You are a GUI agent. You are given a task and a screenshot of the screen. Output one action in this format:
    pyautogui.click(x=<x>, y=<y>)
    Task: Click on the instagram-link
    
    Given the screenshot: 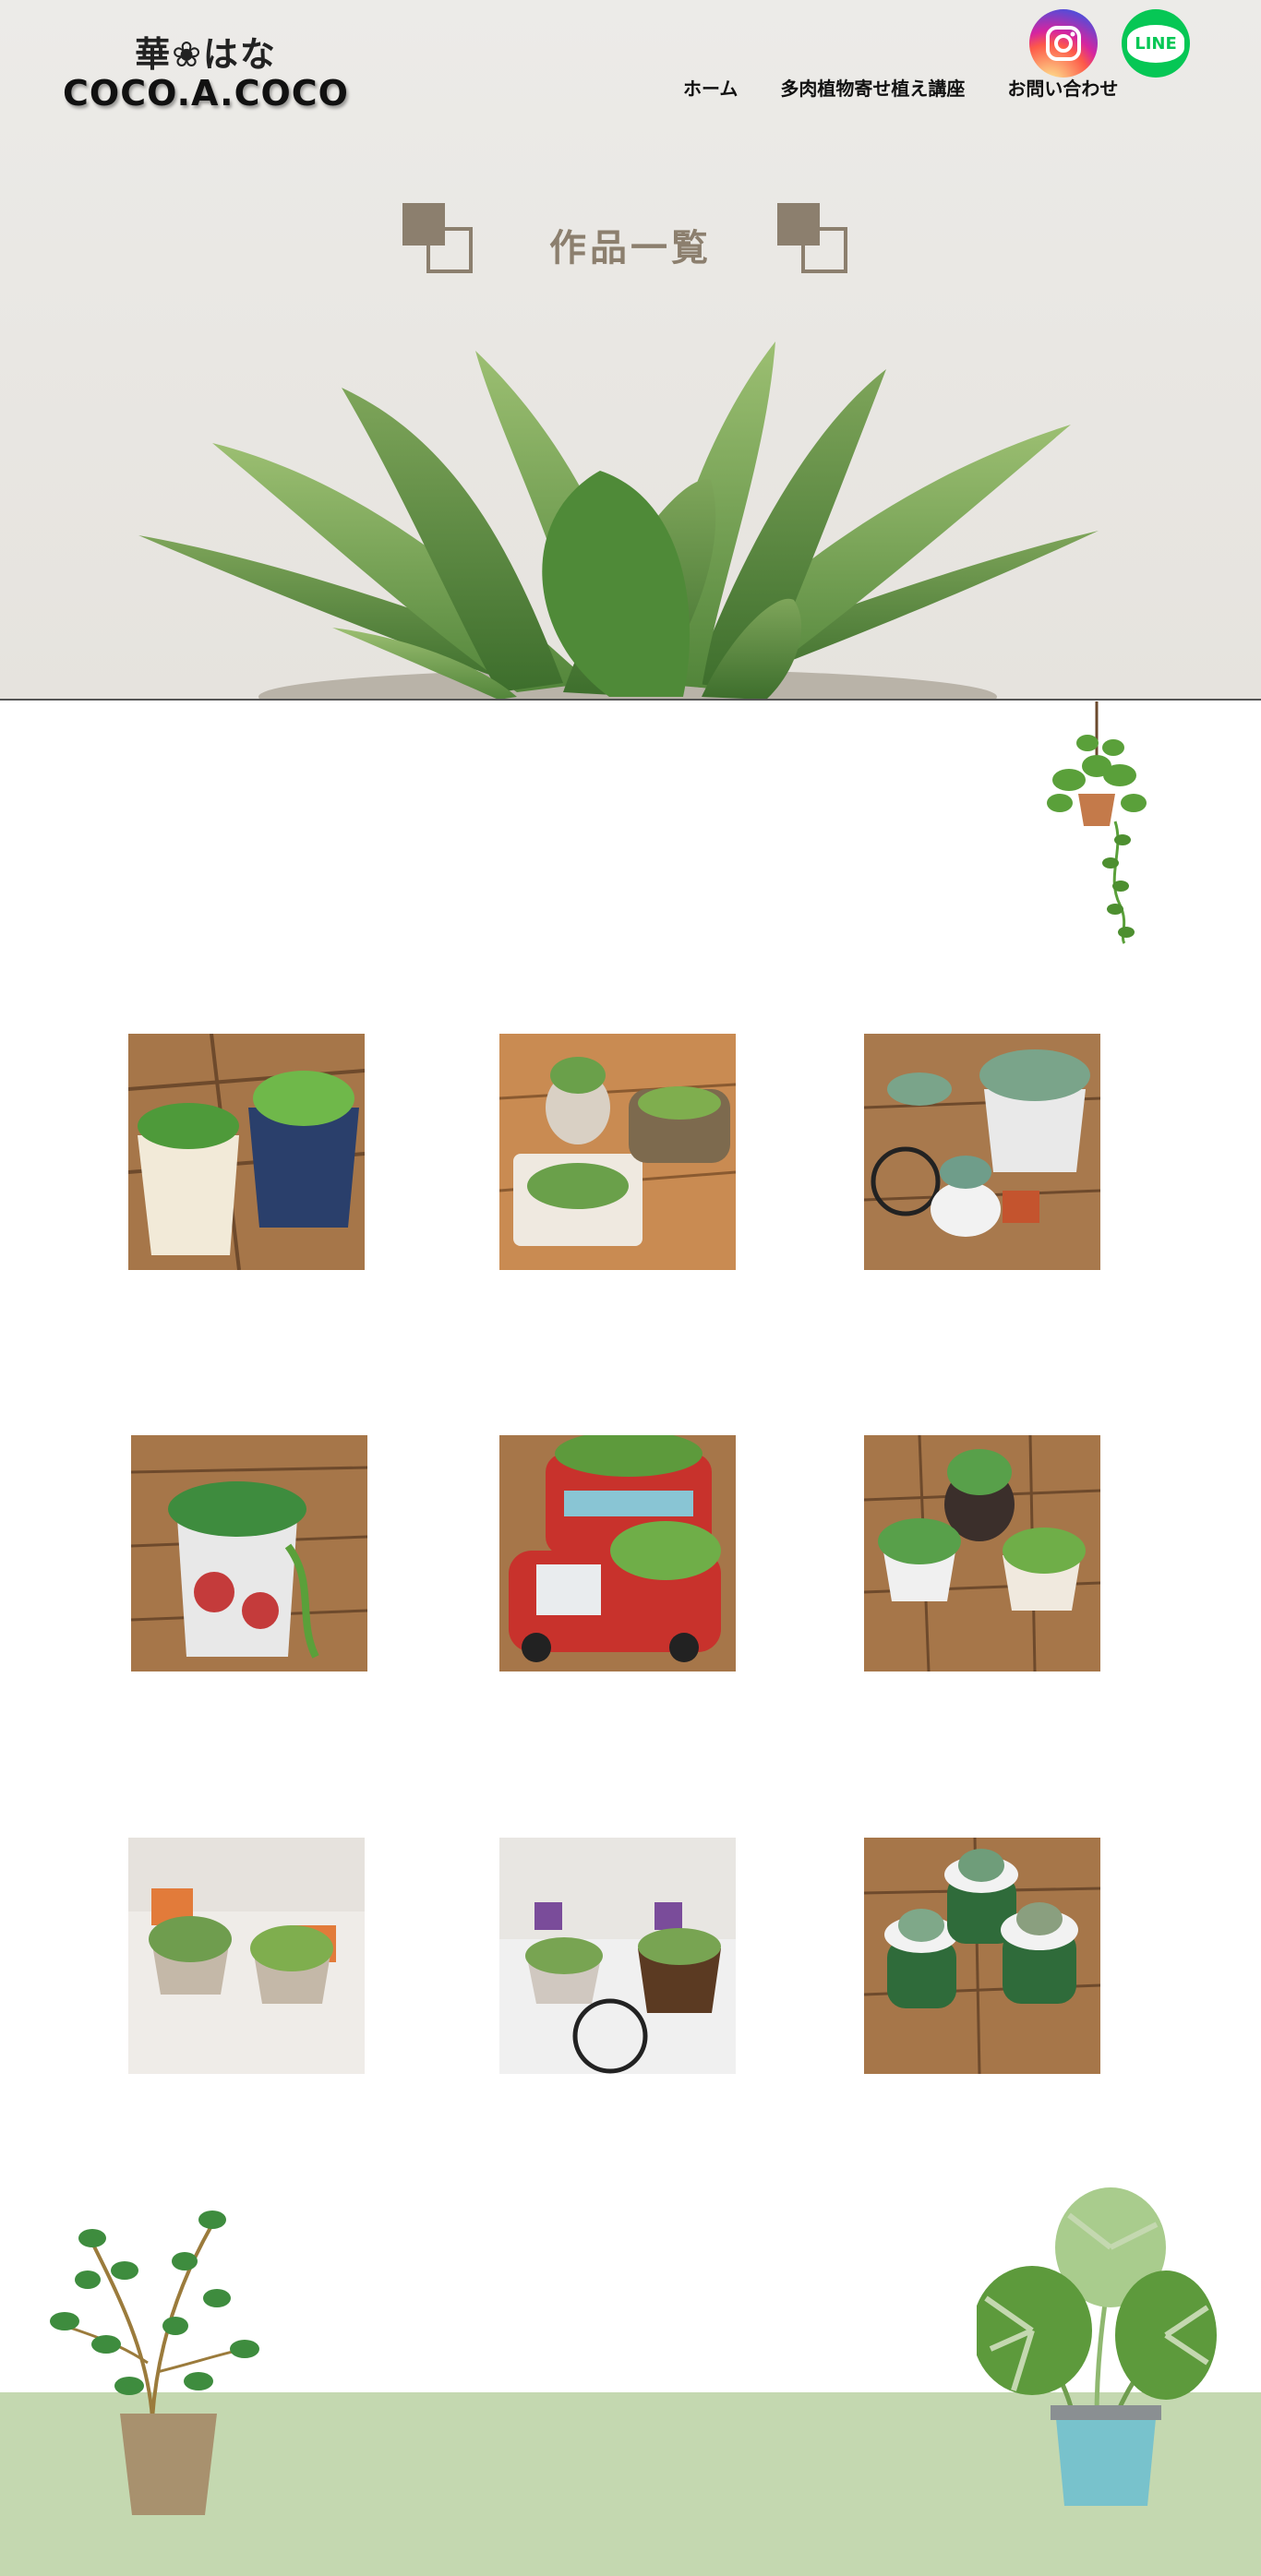 What is the action you would take?
    pyautogui.click(x=1063, y=44)
    